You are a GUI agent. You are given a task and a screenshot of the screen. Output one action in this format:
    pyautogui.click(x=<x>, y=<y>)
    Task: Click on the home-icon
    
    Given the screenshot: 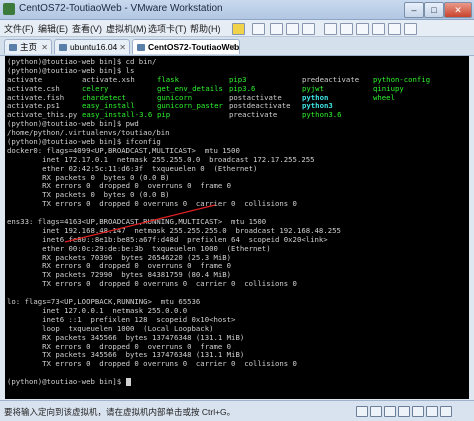 What is the action you would take?
    pyautogui.click(x=13, y=47)
    